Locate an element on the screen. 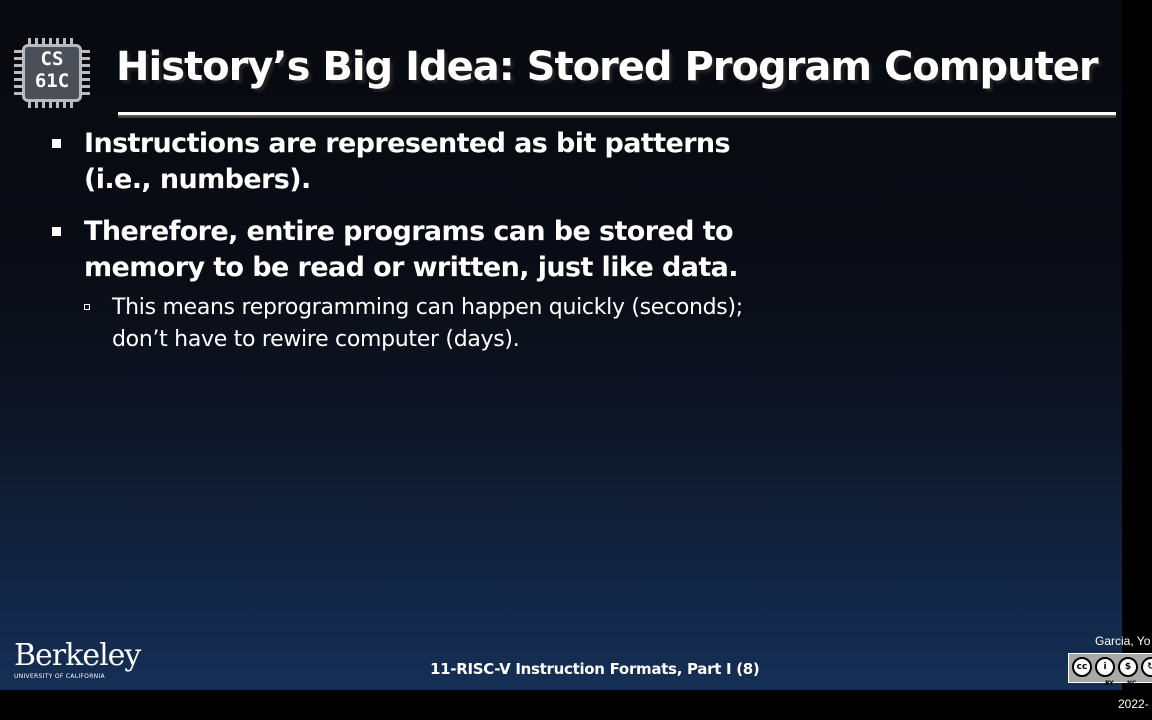 The height and width of the screenshot is (720, 1152). logo-line-1: CS is located at coordinates (52, 59).